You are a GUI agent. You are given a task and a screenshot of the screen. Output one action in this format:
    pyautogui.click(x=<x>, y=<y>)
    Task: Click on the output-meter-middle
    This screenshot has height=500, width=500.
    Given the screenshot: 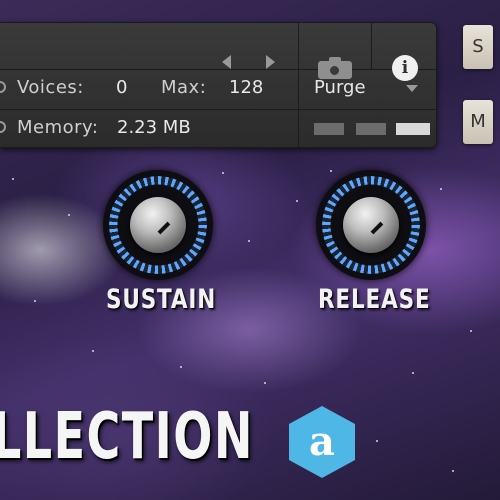 What is the action you would take?
    pyautogui.click(x=371, y=129)
    